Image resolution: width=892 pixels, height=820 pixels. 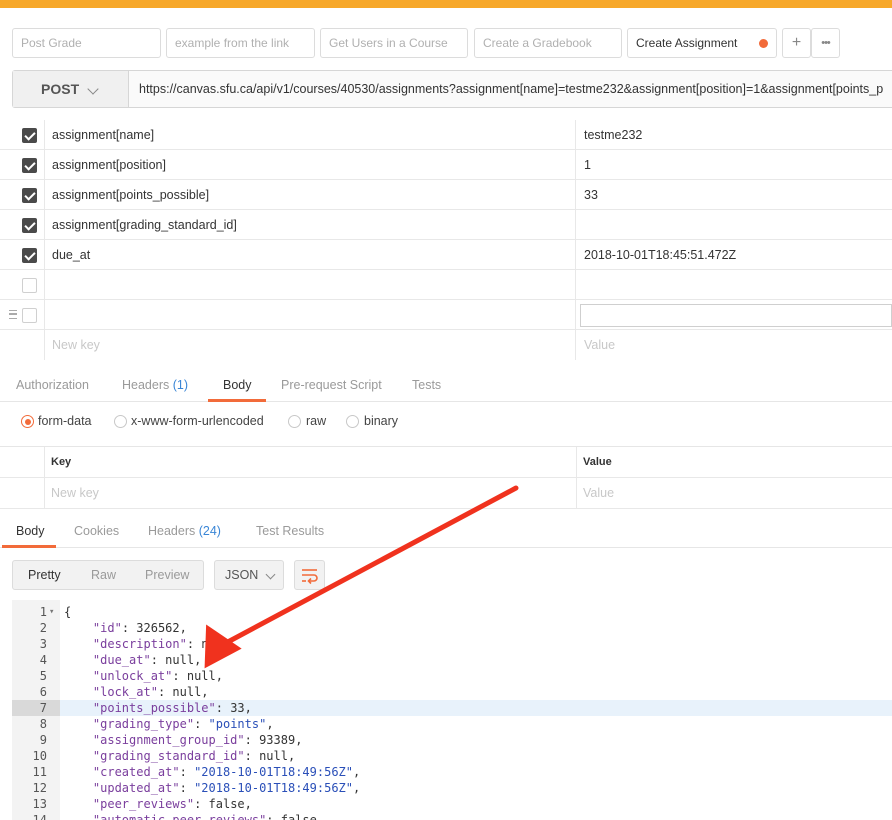 I want to click on param-key: assignment[name], so click(x=310, y=135).